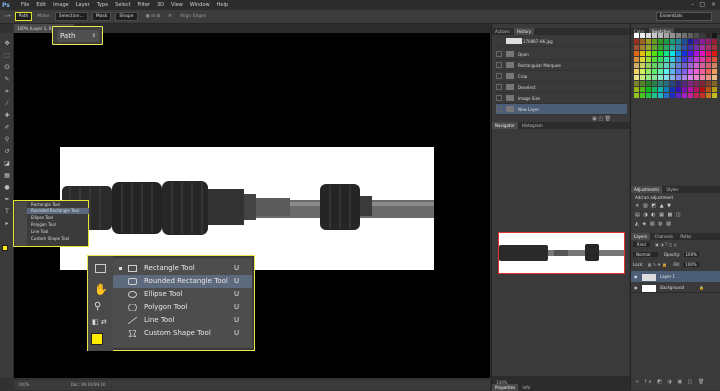  What do you see at coordinates (177, 5) in the screenshot?
I see `menu-view: View` at bounding box center [177, 5].